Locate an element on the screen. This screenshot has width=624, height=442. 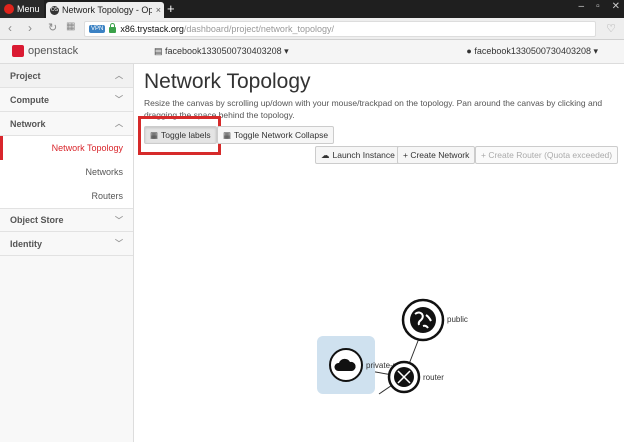
opera-logo-icon is located at coordinates (9, 9).